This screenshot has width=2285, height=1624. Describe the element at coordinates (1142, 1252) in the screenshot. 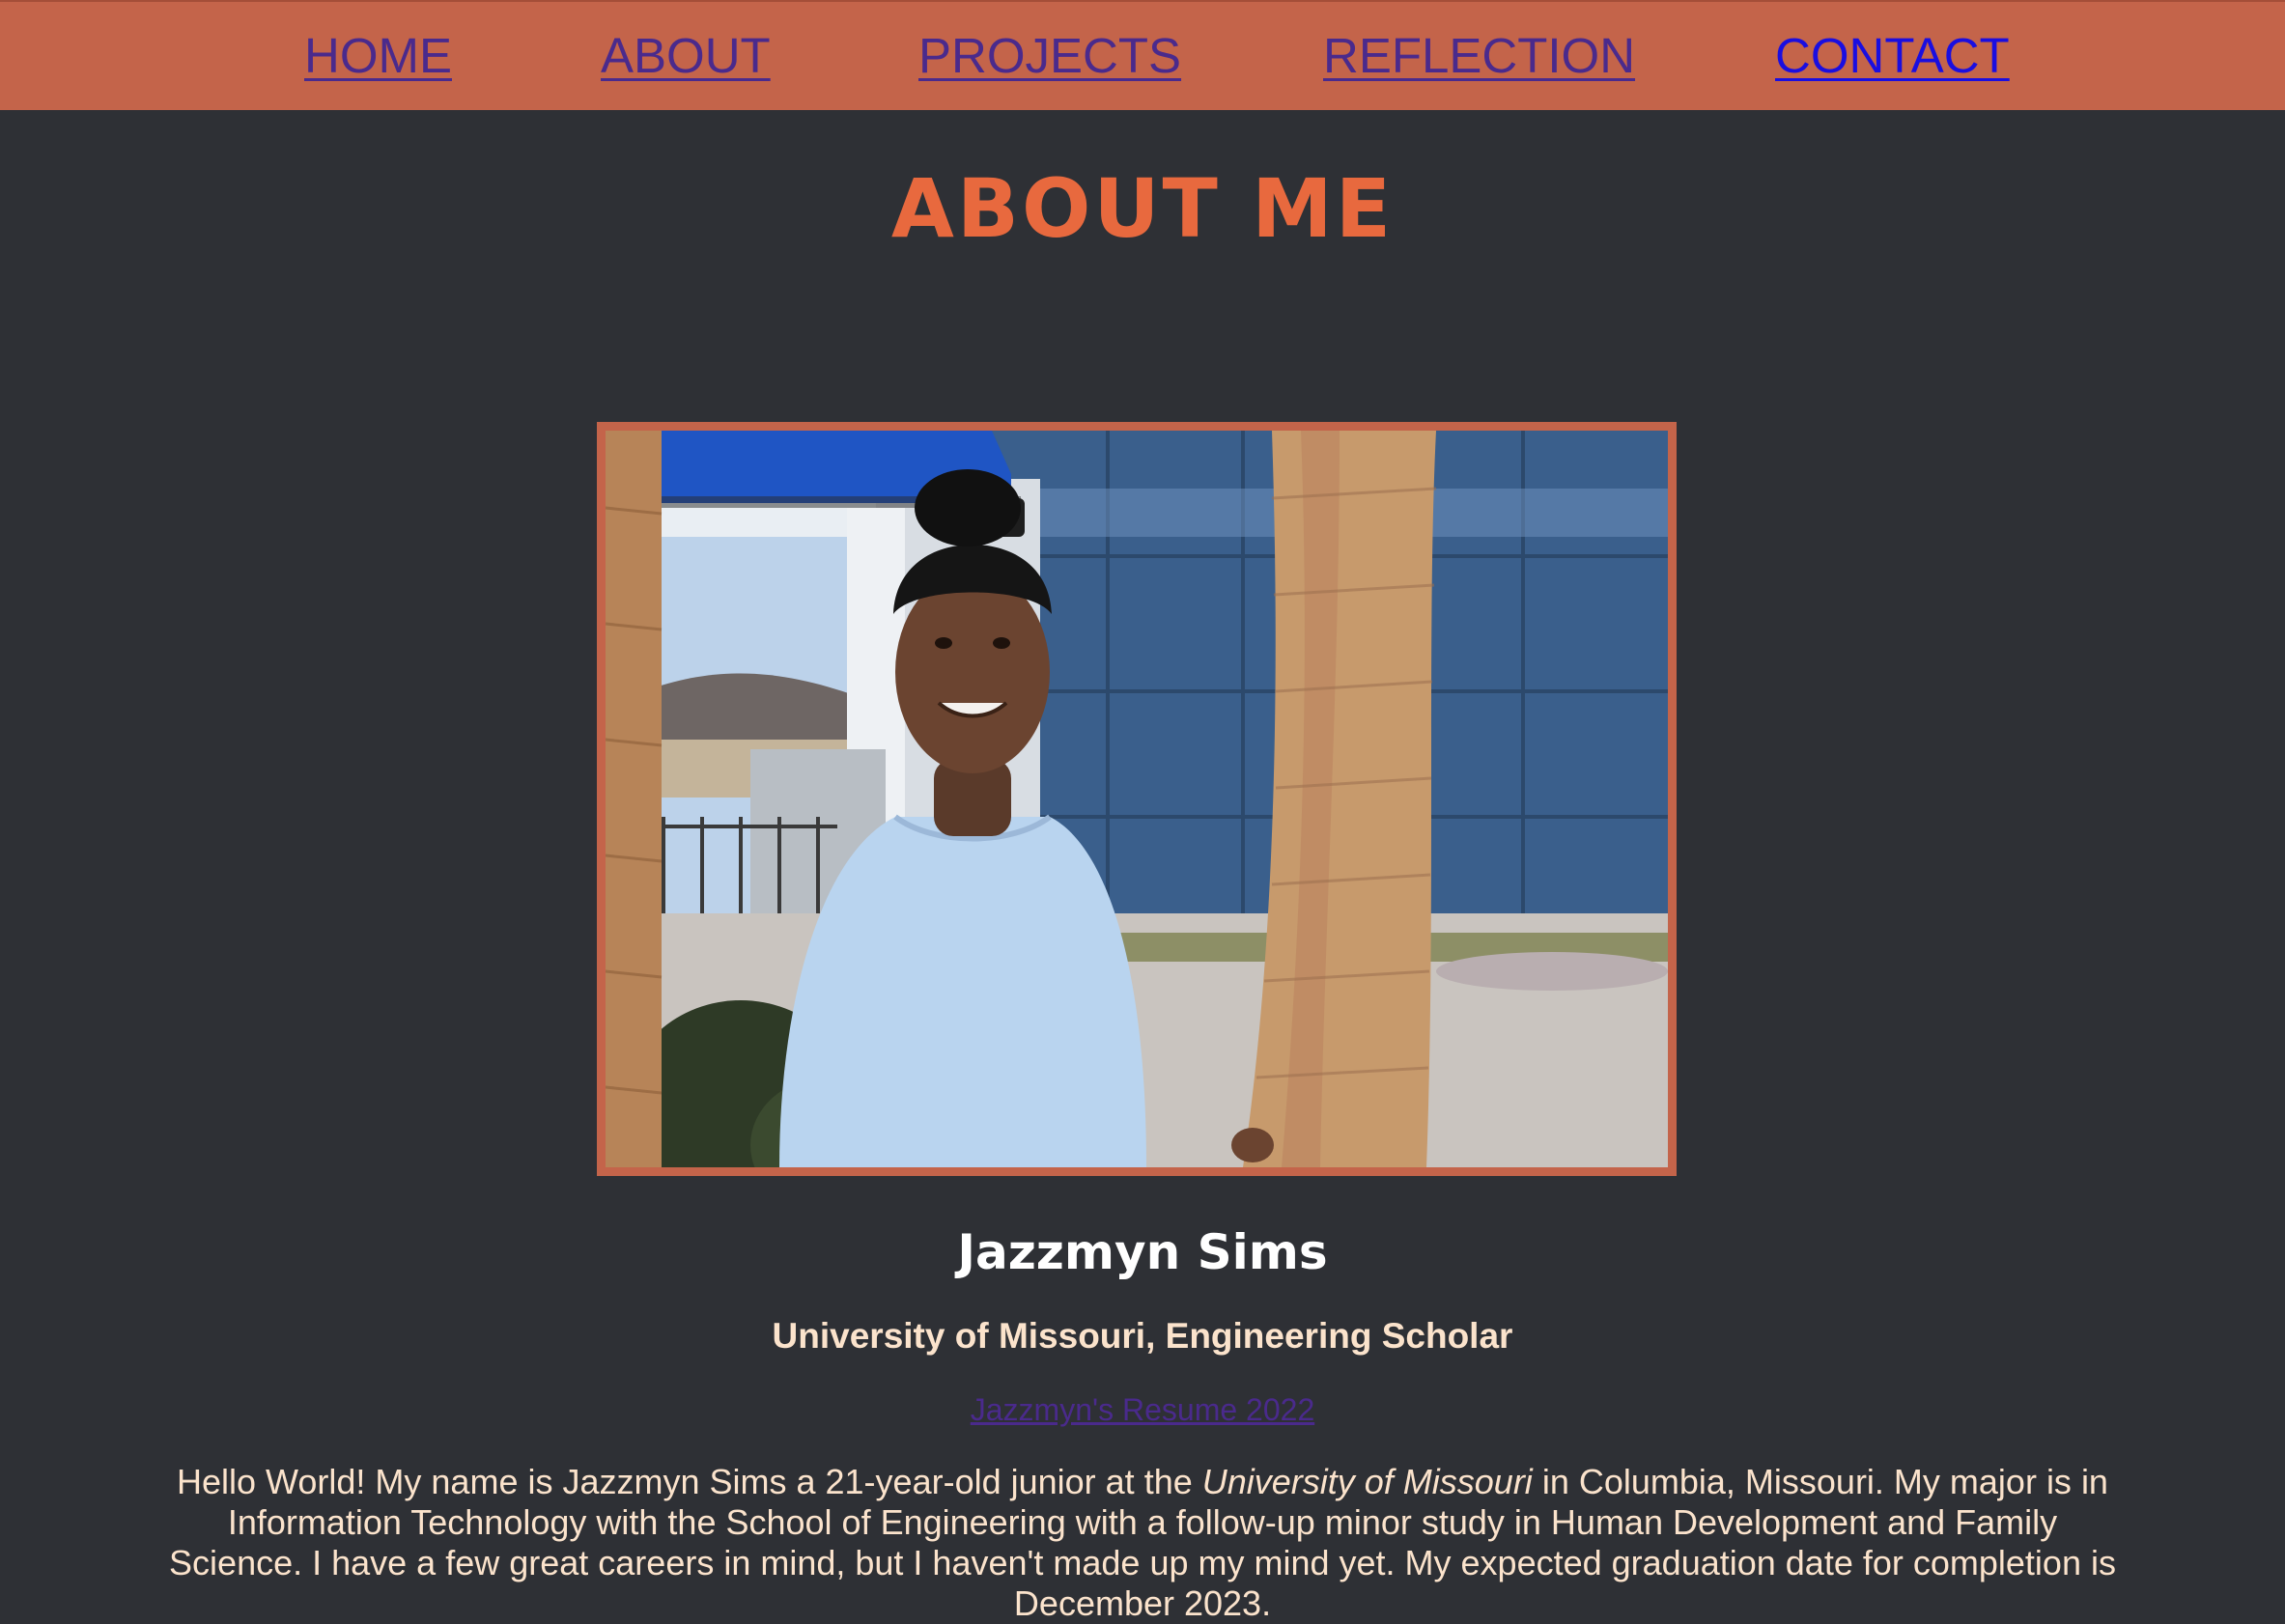

I see `profile-name: Jazzmyn Sims` at that location.